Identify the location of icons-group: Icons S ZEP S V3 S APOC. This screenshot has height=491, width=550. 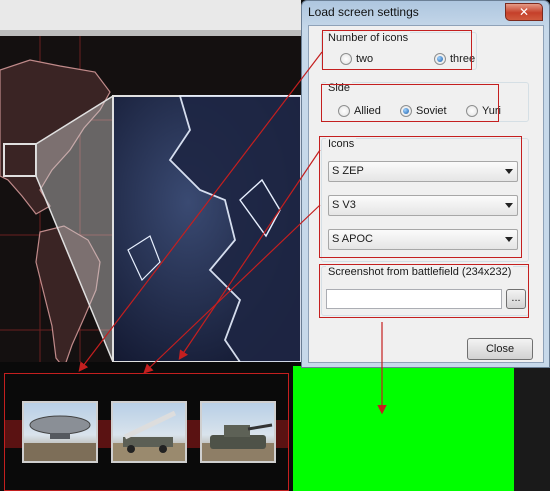
(425, 200).